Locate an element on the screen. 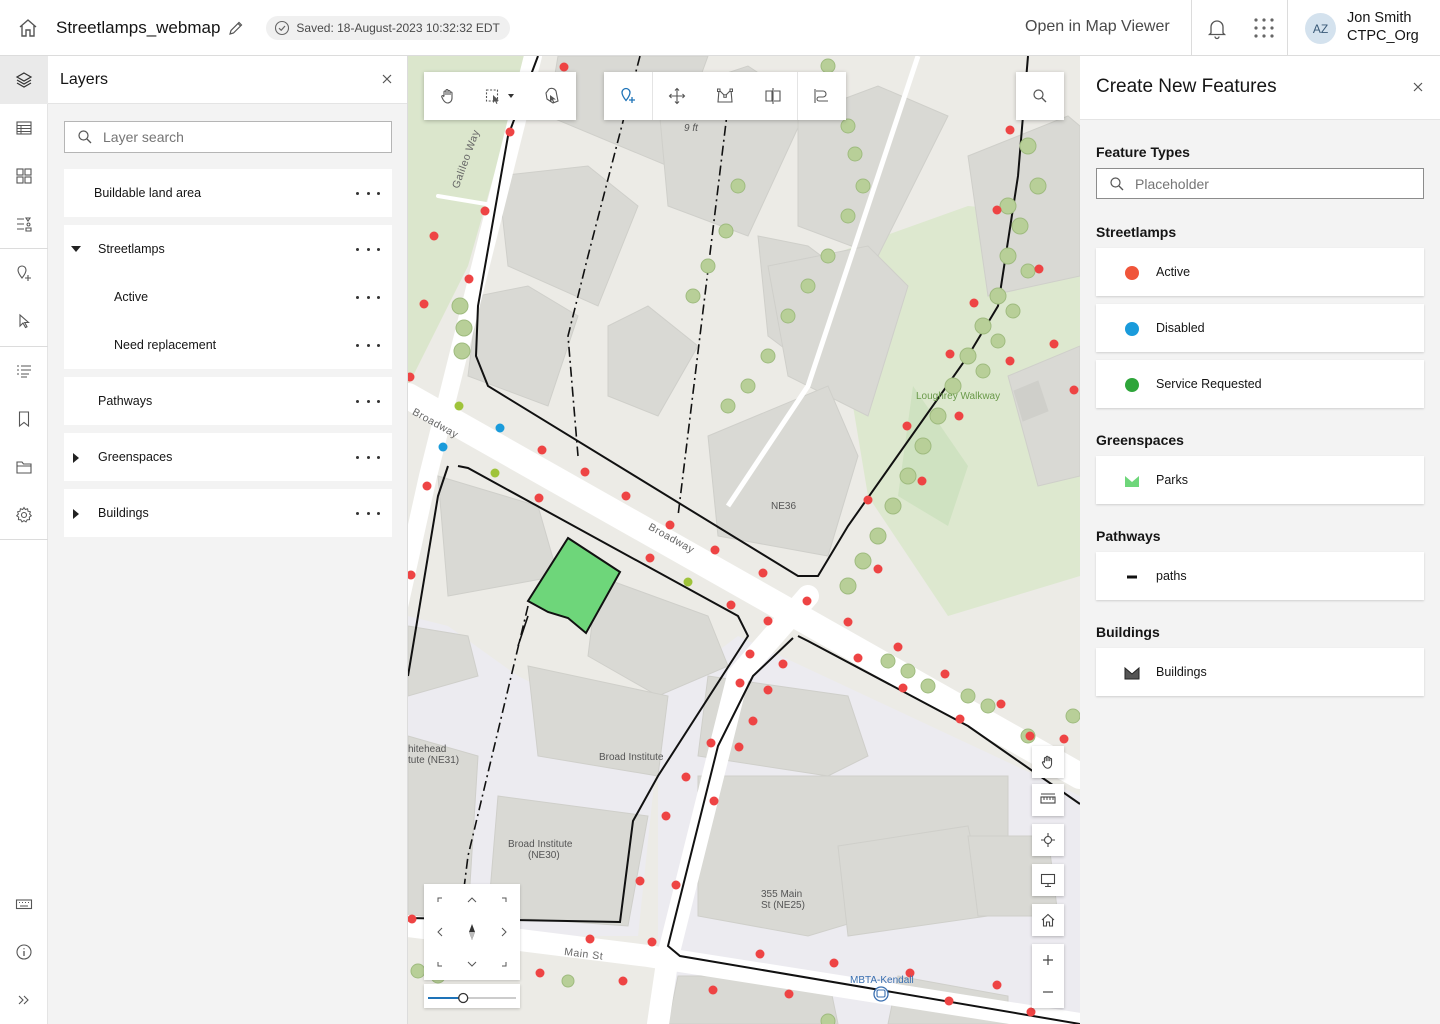 This screenshot has width=1440, height=1024. hand-icon is located at coordinates (1047, 762).